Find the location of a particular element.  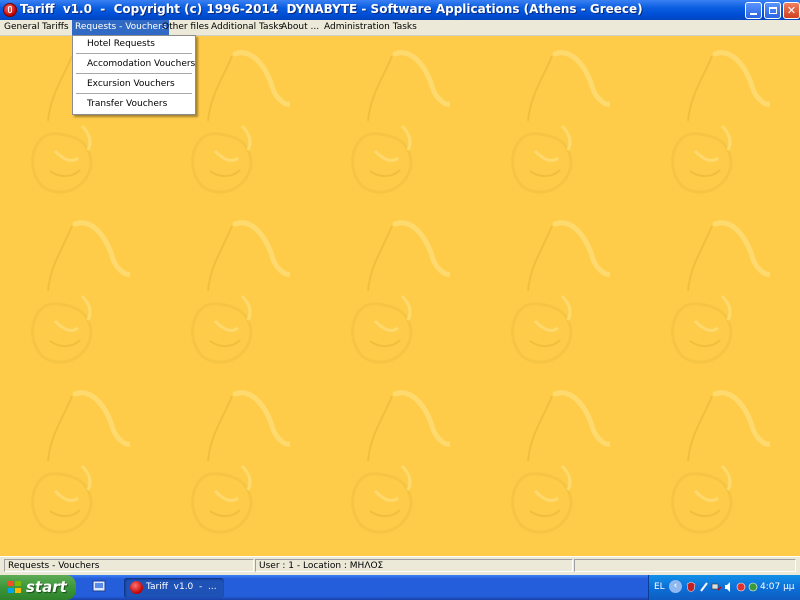

system-tray: EL ‹ 4:07 μμ is located at coordinates (724, 587).